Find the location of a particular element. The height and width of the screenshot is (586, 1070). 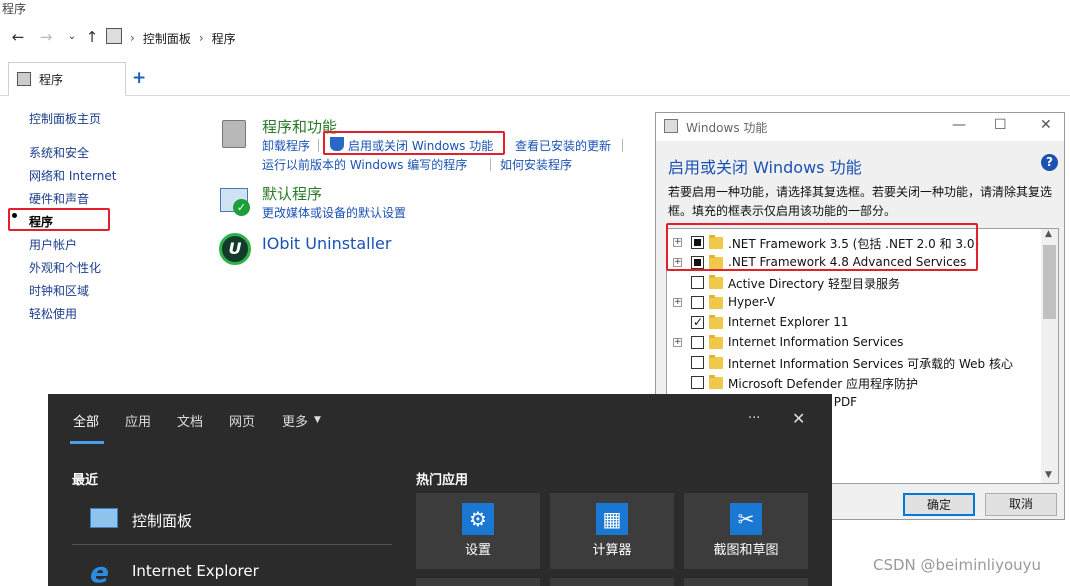

cancel-button: 取消 is located at coordinates (1021, 504).